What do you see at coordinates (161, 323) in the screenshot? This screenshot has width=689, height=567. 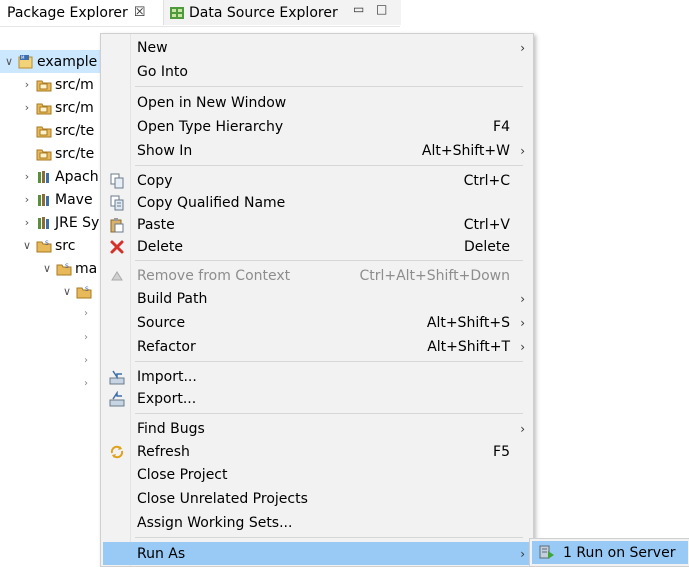 I see `menu-item-label: Source` at bounding box center [161, 323].